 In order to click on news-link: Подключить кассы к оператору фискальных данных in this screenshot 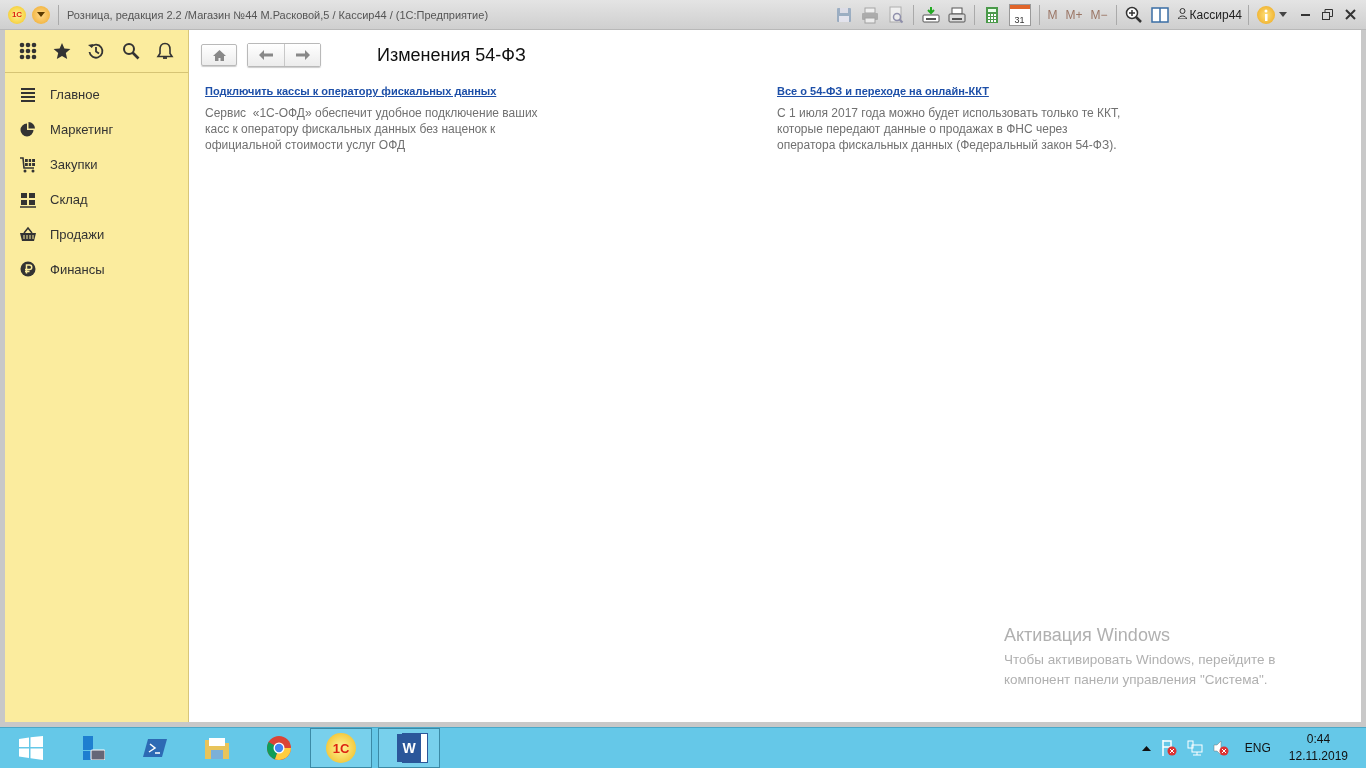, I will do `click(351, 91)`.